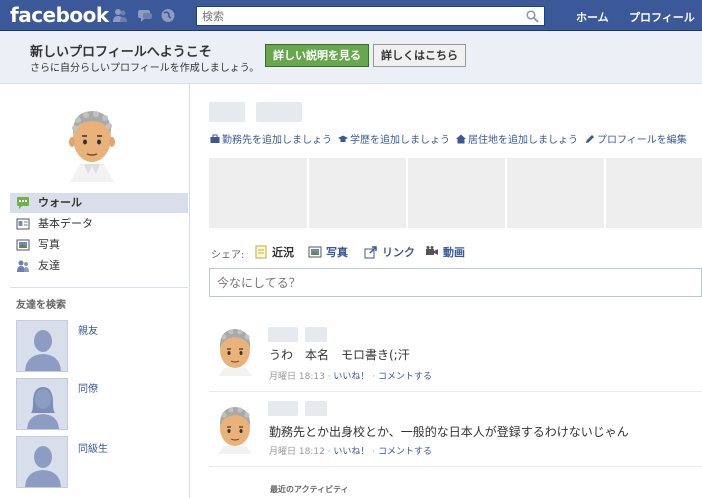 This screenshot has width=702, height=498. What do you see at coordinates (449, 432) in the screenshot?
I see `post-text: 勤務先とか出身校とか、一般的な日本人が登録するわけないじゃん` at bounding box center [449, 432].